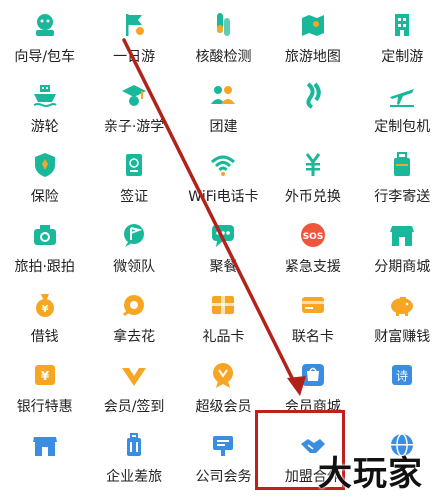 Image resolution: width=447 pixels, height=504 pixels. Describe the element at coordinates (223, 181) in the screenshot. I see `service-item: WiFi电话卡` at that location.